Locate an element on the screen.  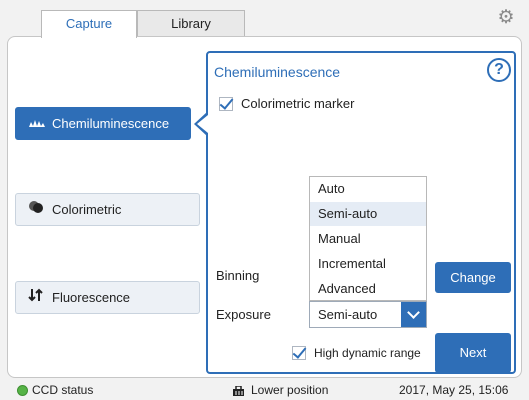
change-button: Change is located at coordinates (473, 277).